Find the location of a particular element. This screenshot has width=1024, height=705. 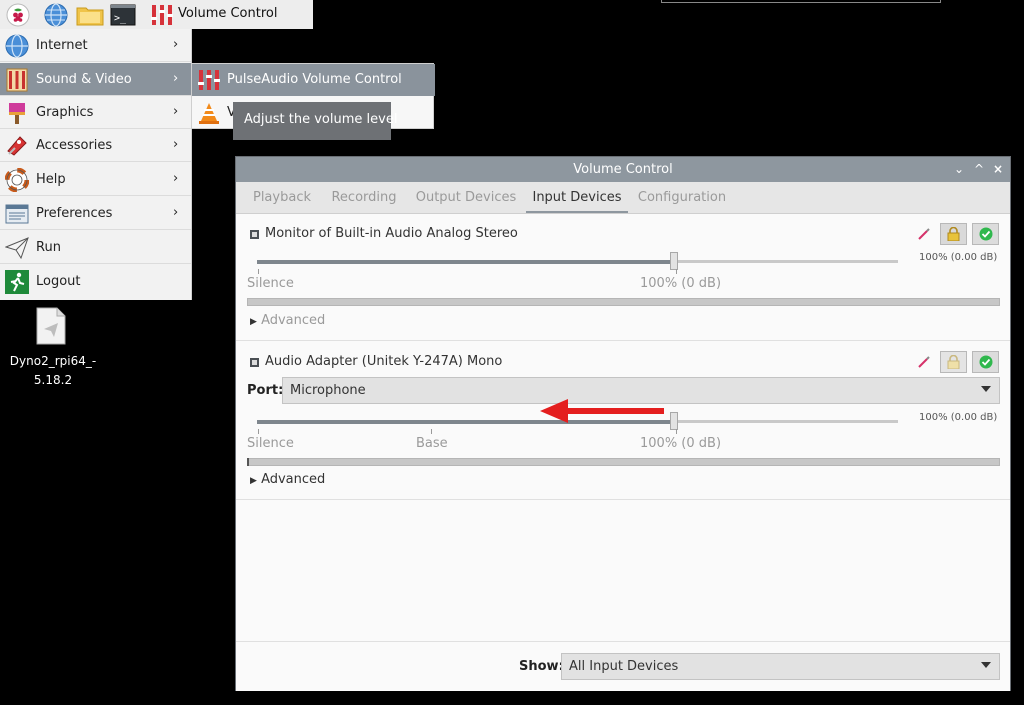

terminal-icon: >_ is located at coordinates (123, 15).